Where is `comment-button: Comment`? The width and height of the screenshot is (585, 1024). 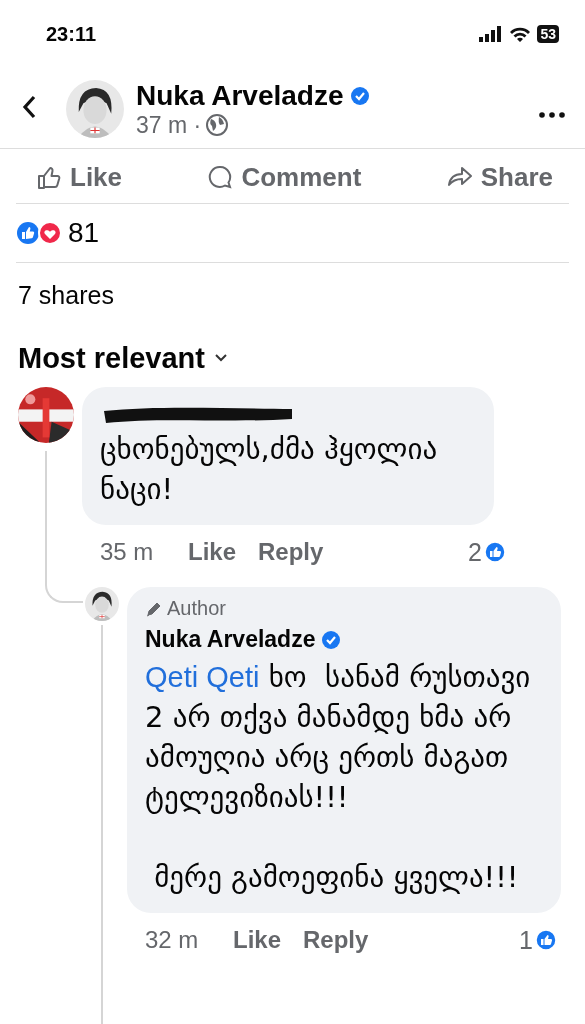 comment-button: Comment is located at coordinates (284, 177).